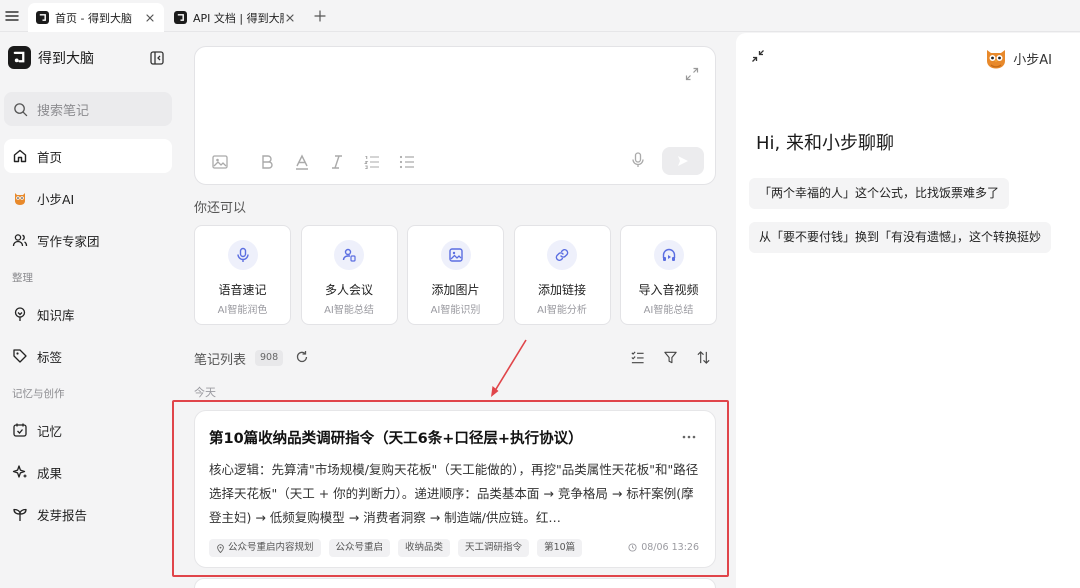 The image size is (1080, 588). What do you see at coordinates (349, 255) in the screenshot?
I see `meeting-icon` at bounding box center [349, 255].